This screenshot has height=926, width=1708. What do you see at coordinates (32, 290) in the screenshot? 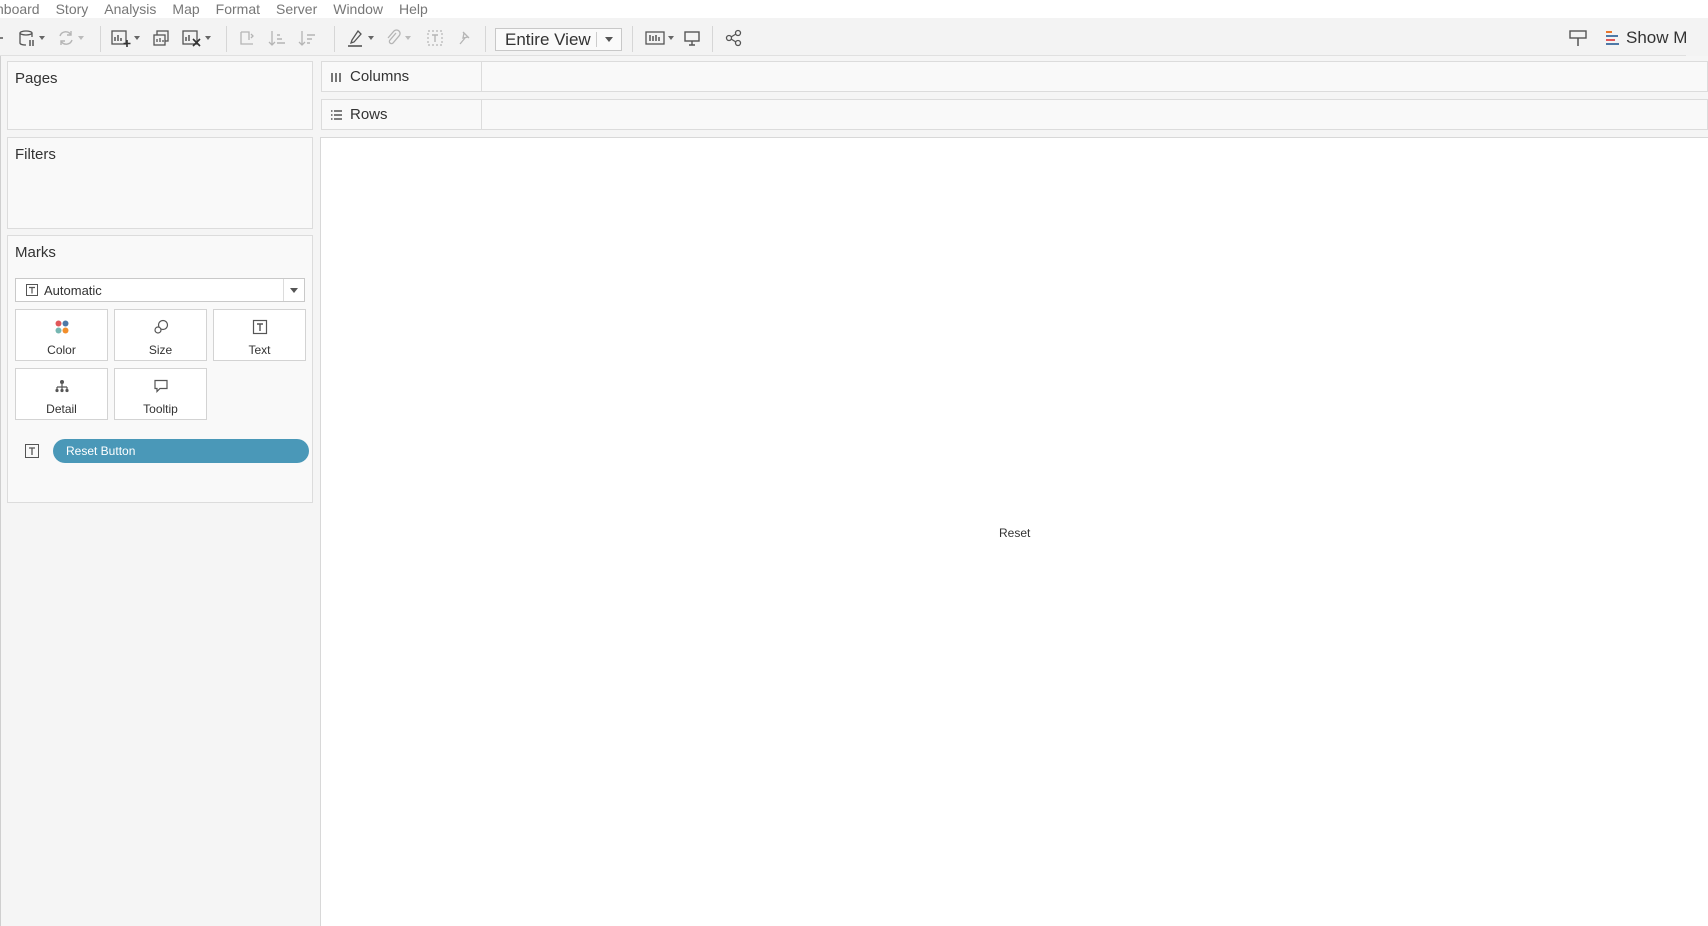
I see `text-mark-icon` at bounding box center [32, 290].